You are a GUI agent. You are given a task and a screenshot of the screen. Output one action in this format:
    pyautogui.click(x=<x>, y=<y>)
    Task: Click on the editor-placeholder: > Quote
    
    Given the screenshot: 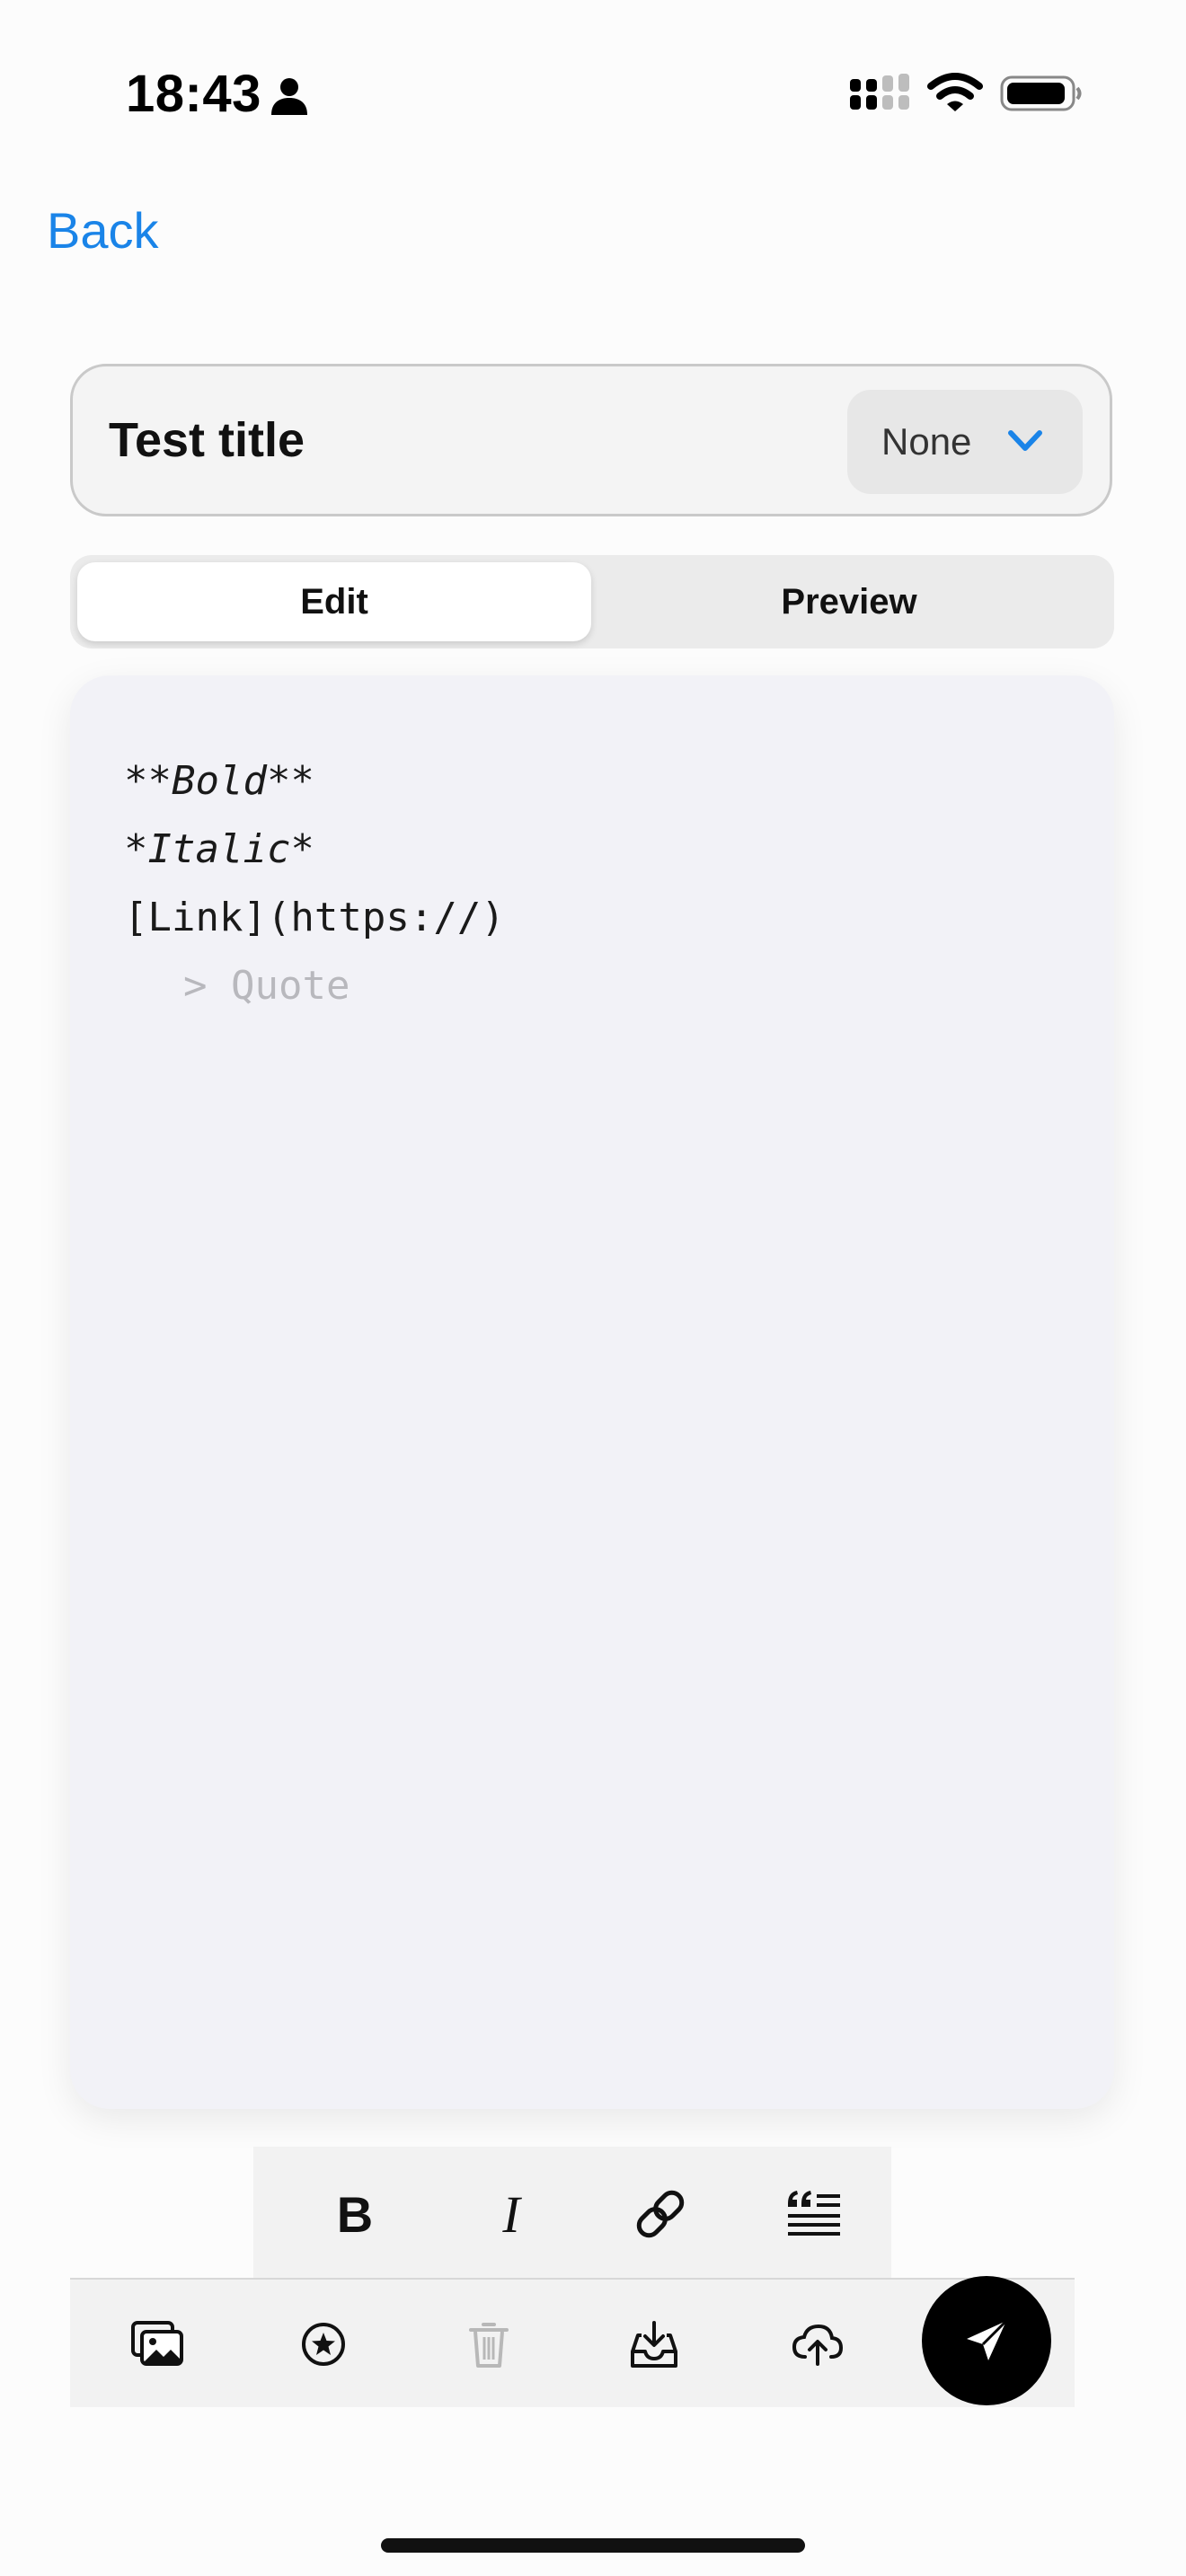 What is the action you would take?
    pyautogui.click(x=266, y=986)
    